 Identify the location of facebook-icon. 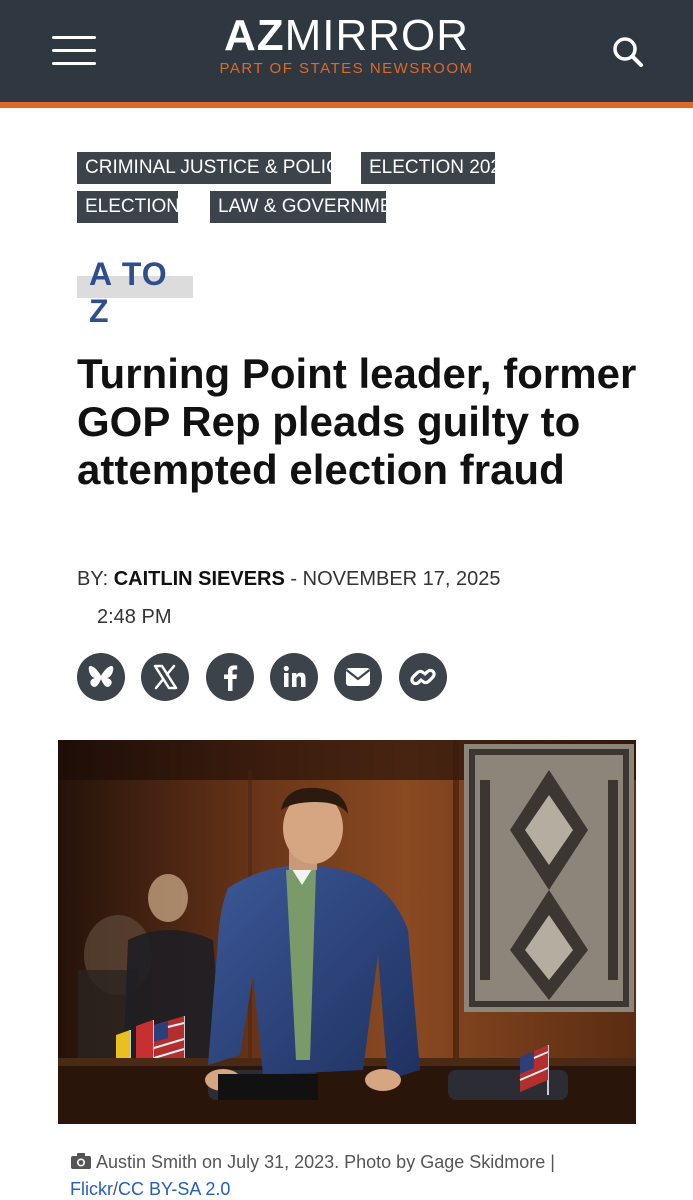
(230, 677).